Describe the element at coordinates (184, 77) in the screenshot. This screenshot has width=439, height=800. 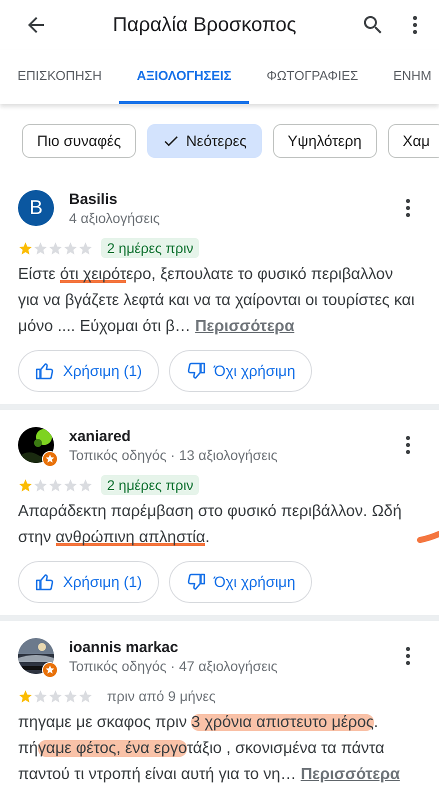
I see `tab: ΑΞΙΟΛΟΓΗΣΕΙΣ` at that location.